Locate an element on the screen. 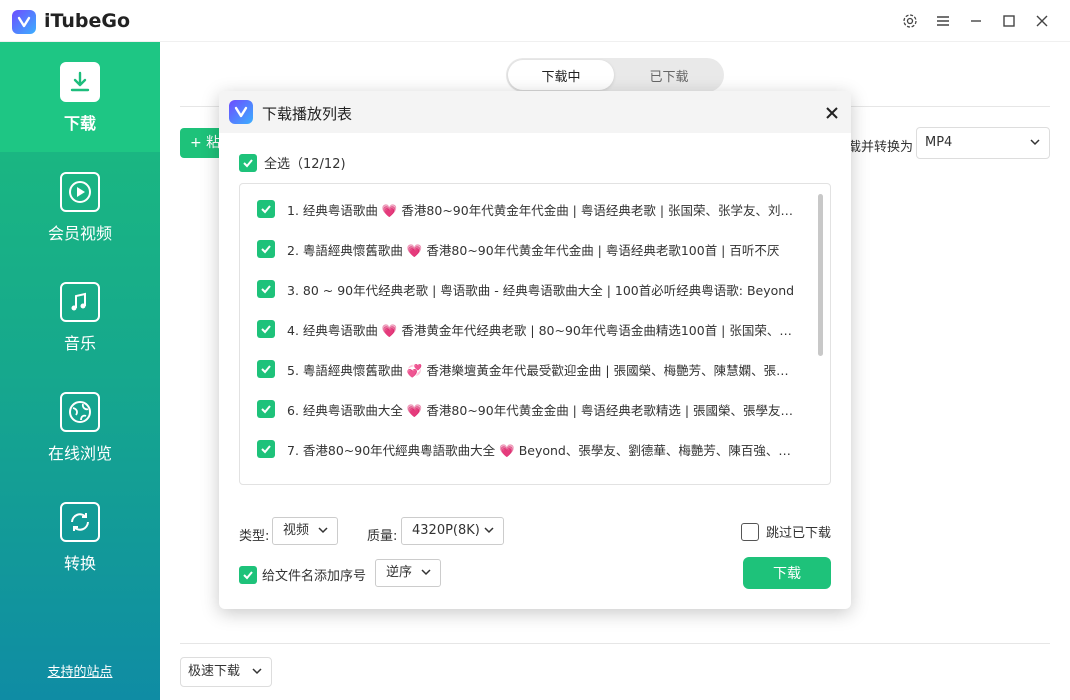 The height and width of the screenshot is (700, 1070). sidebar-item-convert: 转换 is located at coordinates (80, 537).